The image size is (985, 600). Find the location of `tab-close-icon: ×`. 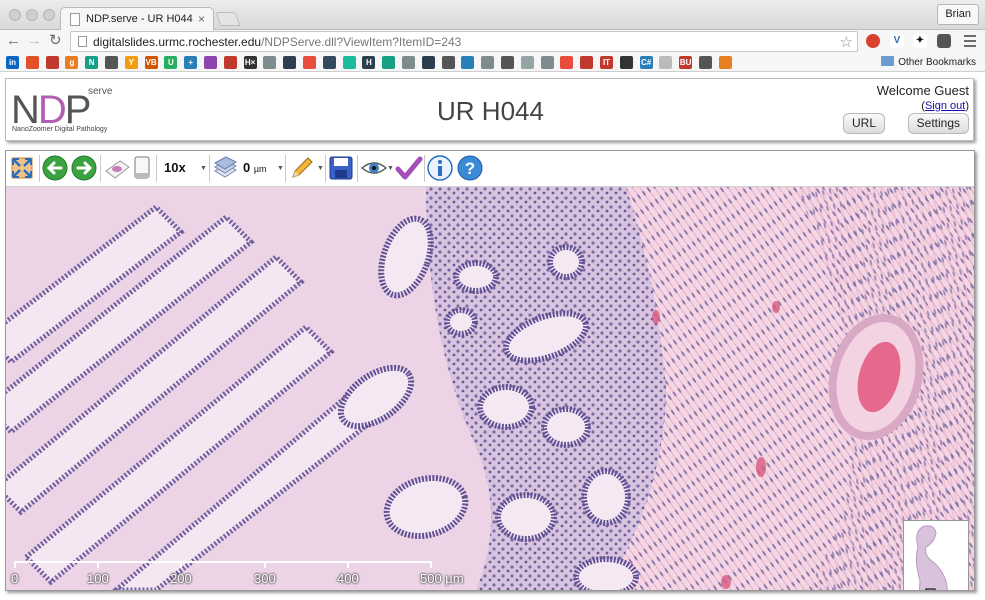

tab-close-icon: × is located at coordinates (201, 19).